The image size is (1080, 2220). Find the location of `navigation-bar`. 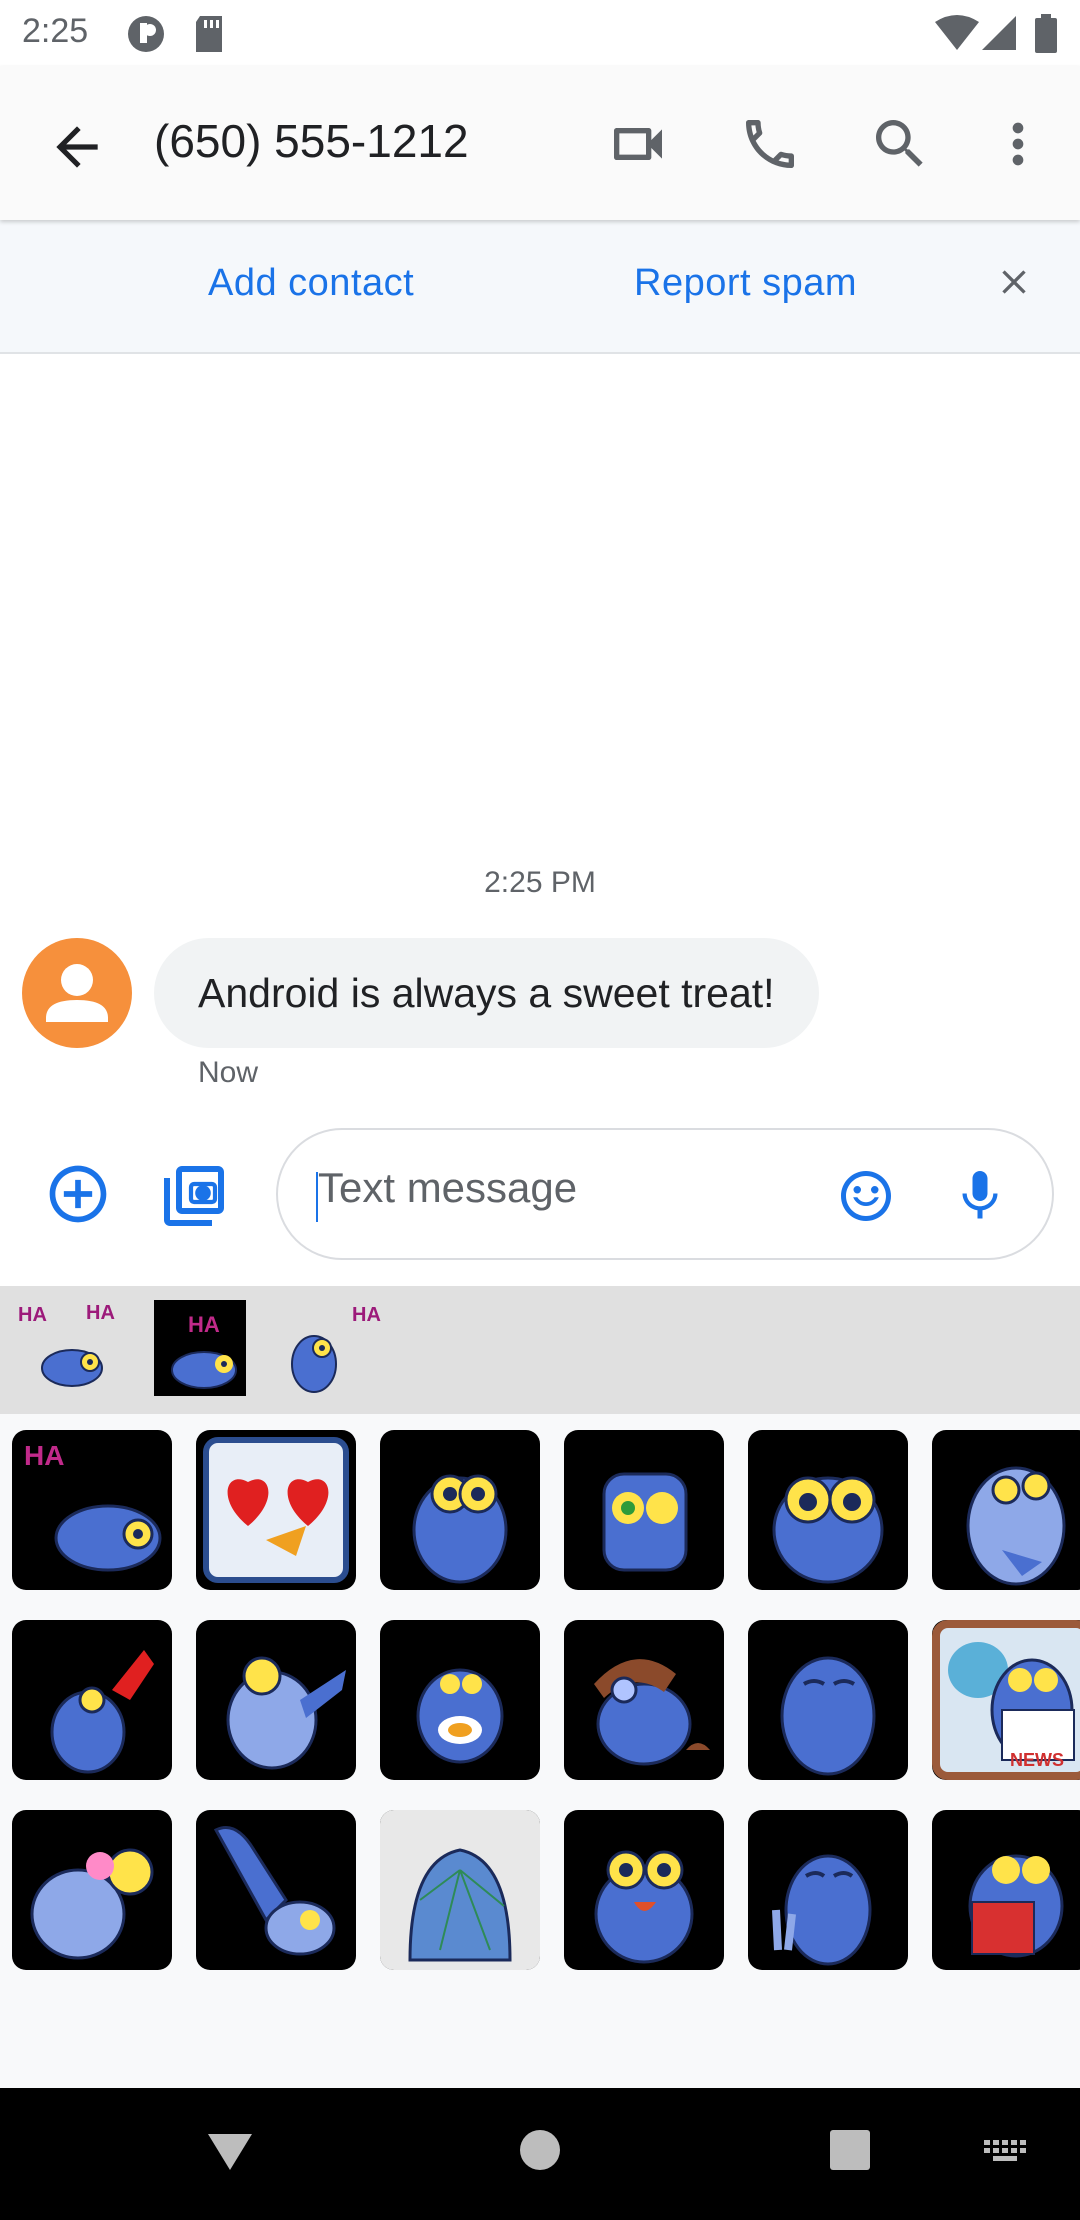

navigation-bar is located at coordinates (540, 2154).